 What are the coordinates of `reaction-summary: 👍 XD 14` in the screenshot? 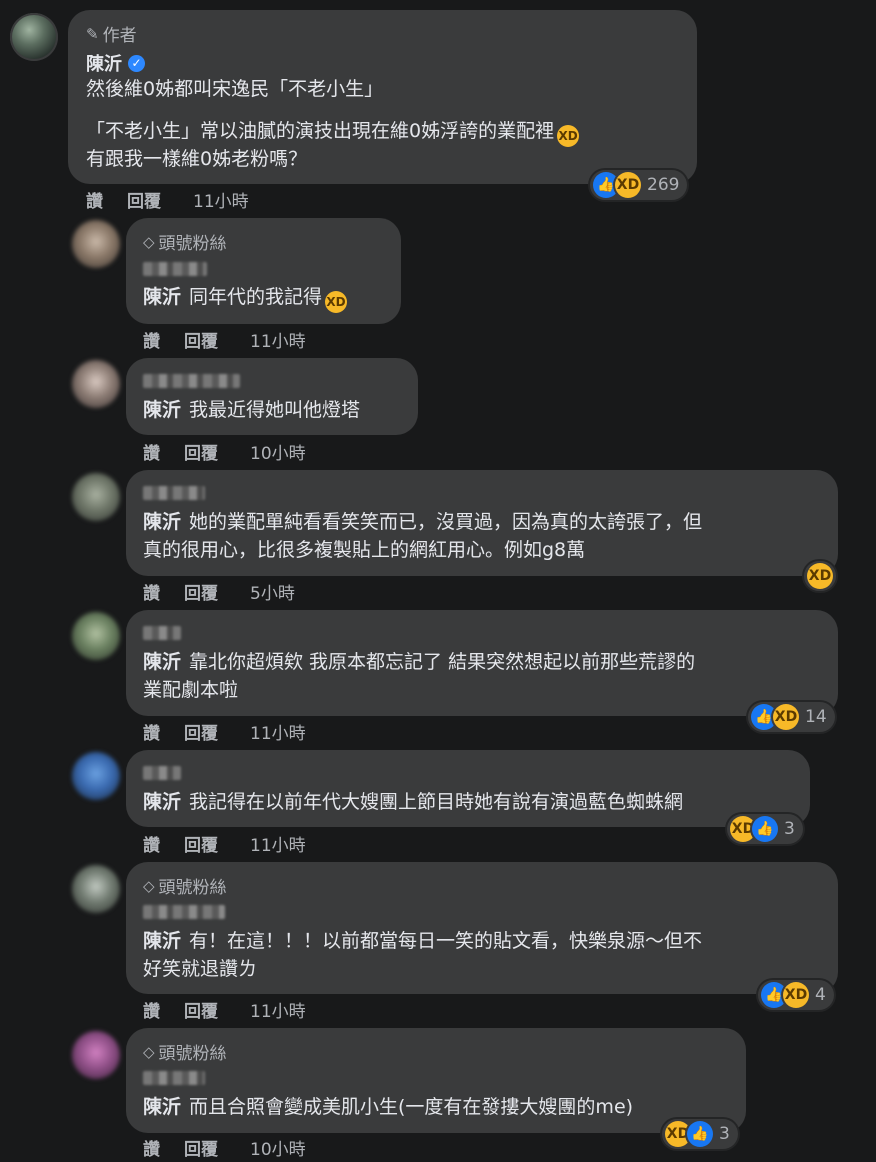 It's located at (791, 717).